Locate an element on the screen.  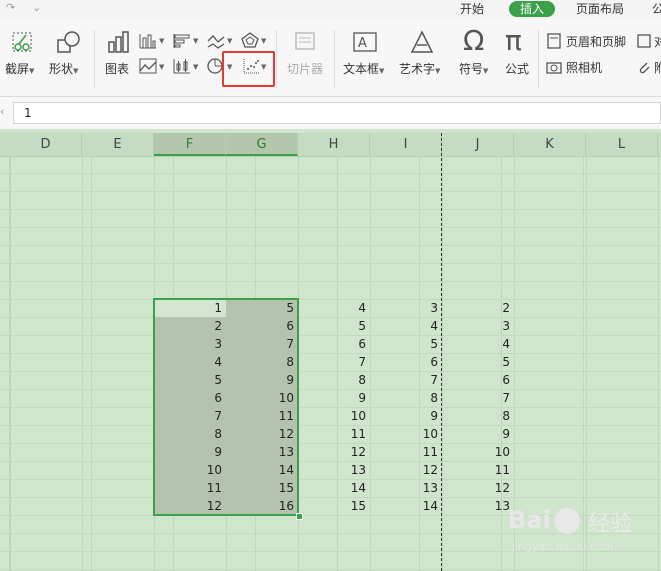
pentagon-radar-icon is located at coordinates (250, 40).